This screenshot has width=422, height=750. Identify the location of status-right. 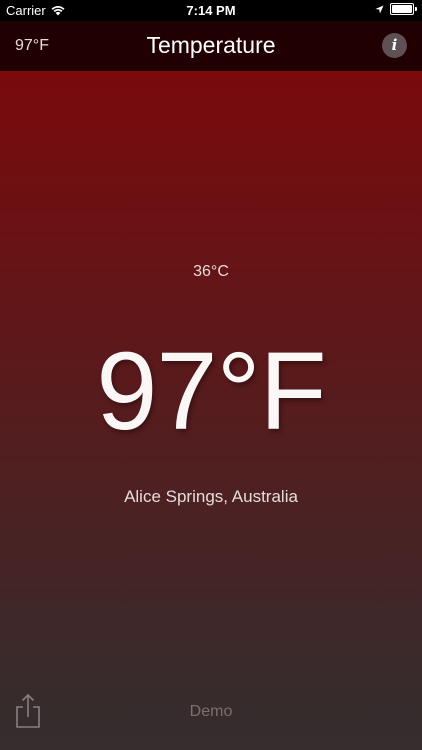
(396, 9).